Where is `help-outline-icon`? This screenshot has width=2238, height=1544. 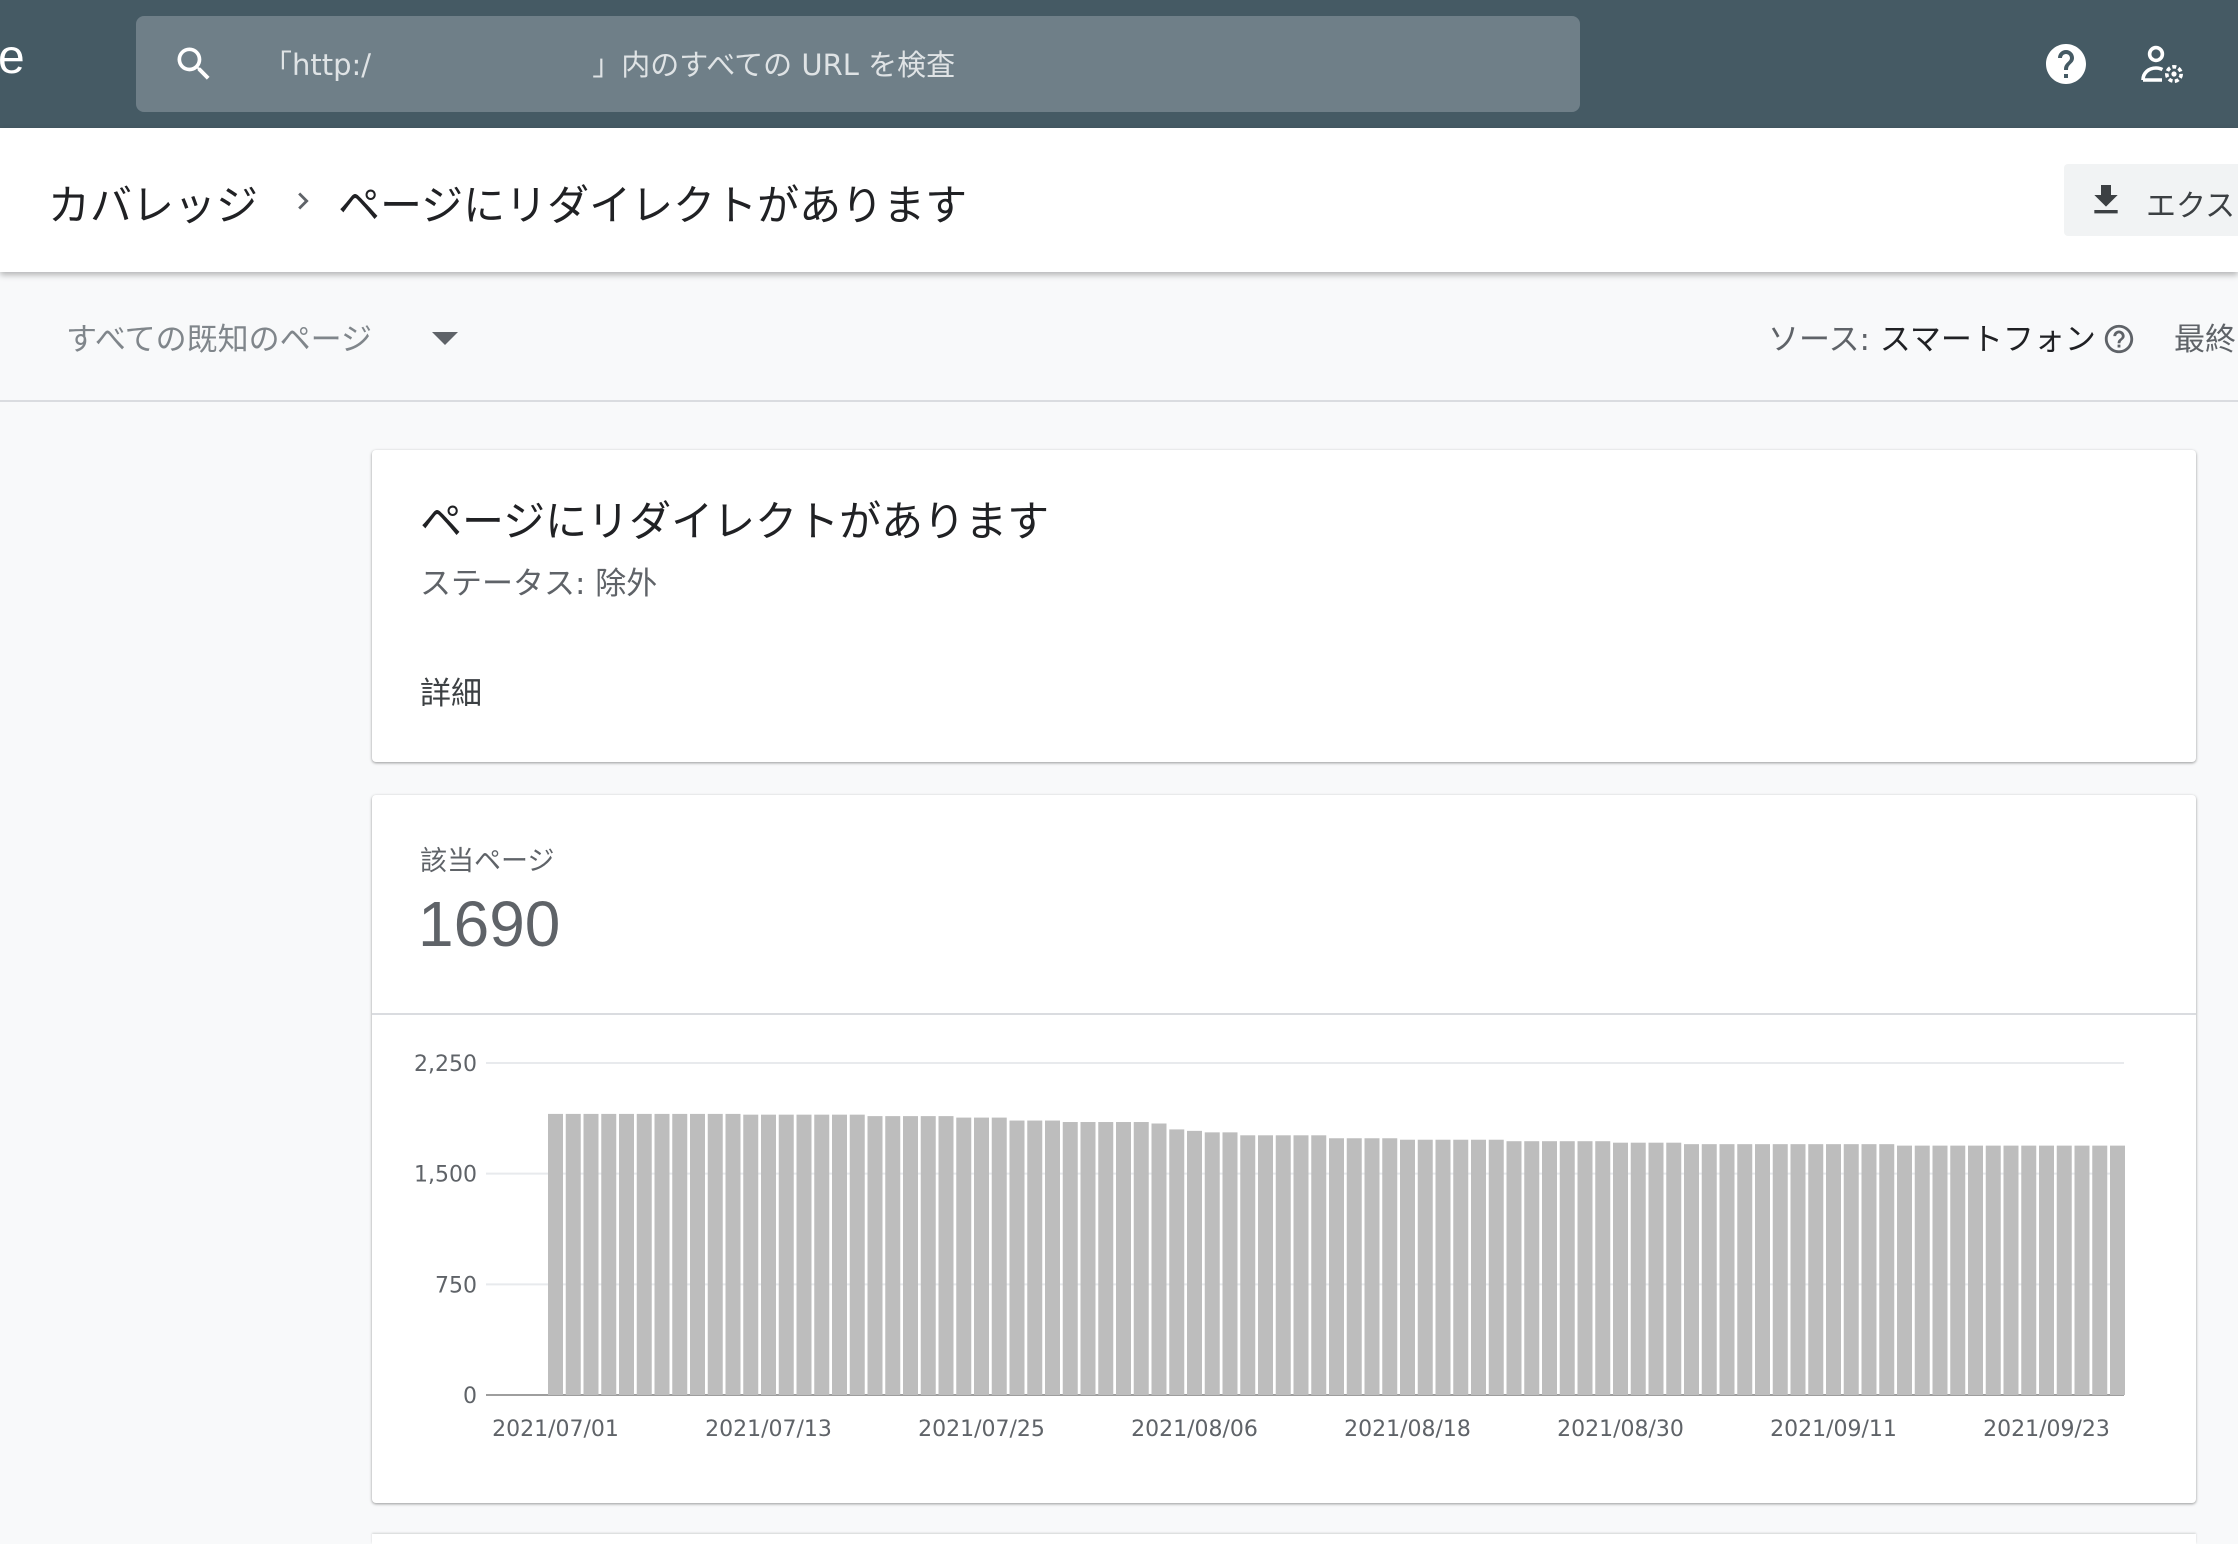 help-outline-icon is located at coordinates (2119, 339).